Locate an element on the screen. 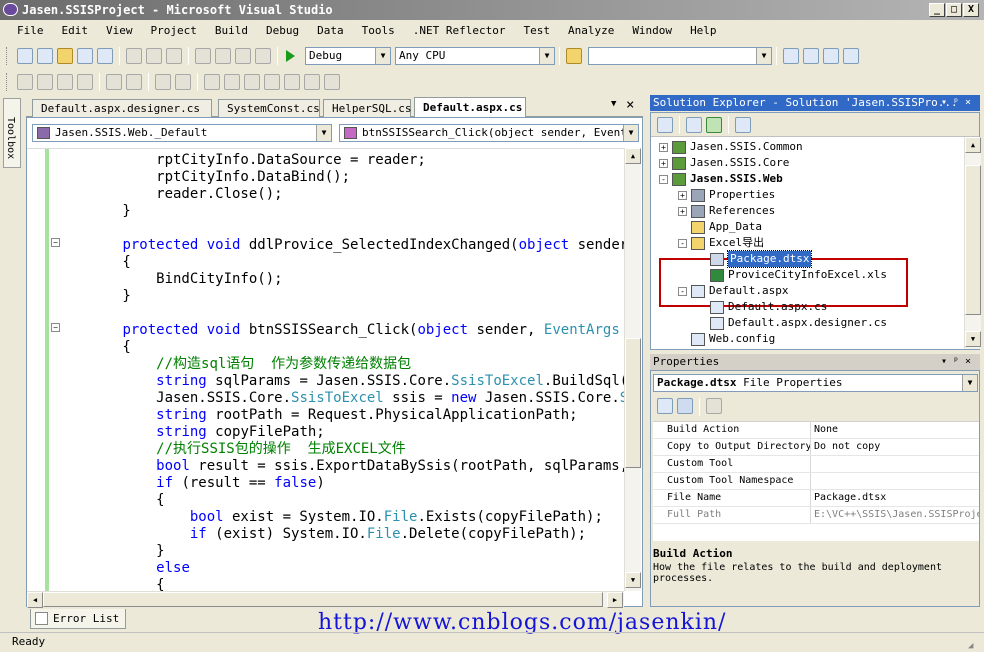 This screenshot has width=984, height=652. display-quick-info-icon is located at coordinates (65, 81).